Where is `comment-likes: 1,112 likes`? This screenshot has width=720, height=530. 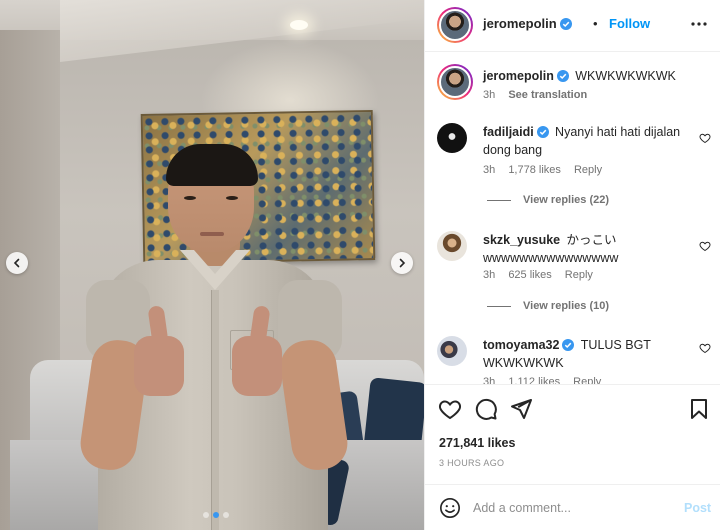 comment-likes: 1,112 likes is located at coordinates (534, 380).